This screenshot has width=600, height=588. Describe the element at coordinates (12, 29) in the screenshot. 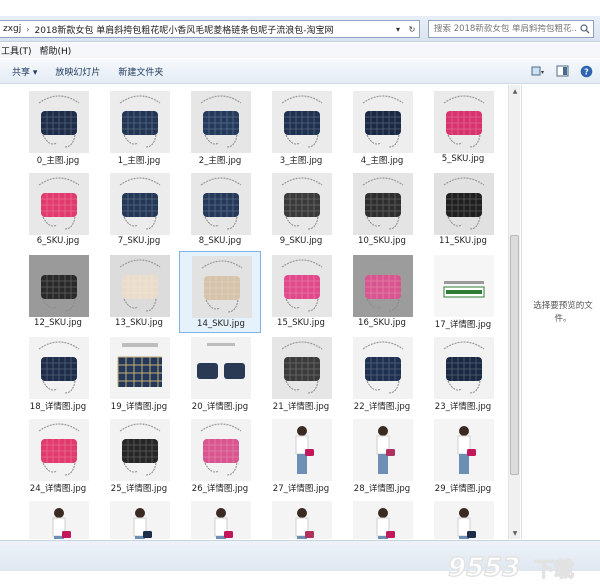

I see `breadcrumb-root: zxgj` at that location.